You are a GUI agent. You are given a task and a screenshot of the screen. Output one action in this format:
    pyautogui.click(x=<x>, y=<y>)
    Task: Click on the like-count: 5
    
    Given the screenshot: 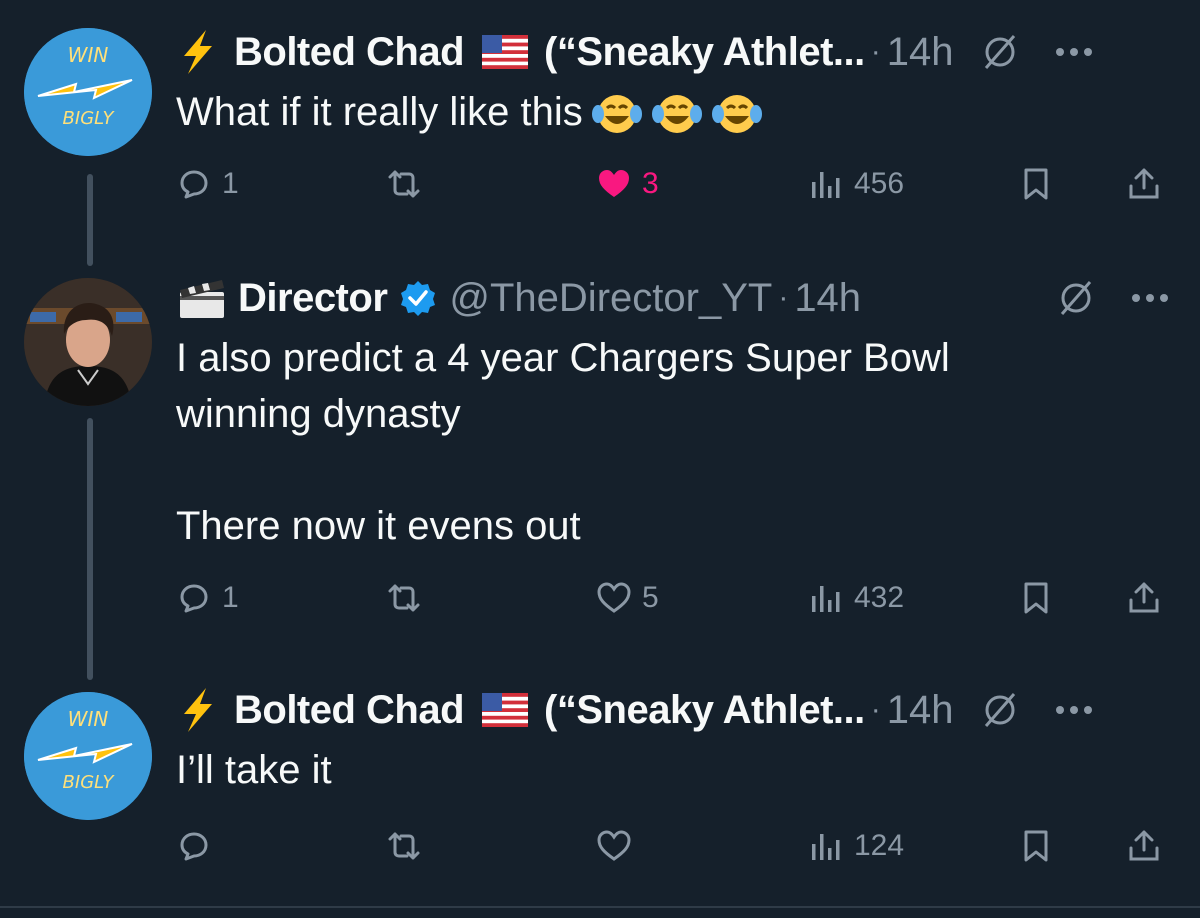 What is the action you would take?
    pyautogui.click(x=650, y=597)
    